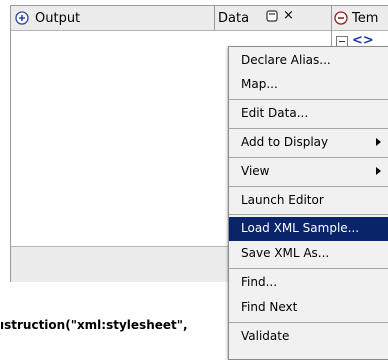  Describe the element at coordinates (22, 18) in the screenshot. I see `add-circle-icon` at that location.